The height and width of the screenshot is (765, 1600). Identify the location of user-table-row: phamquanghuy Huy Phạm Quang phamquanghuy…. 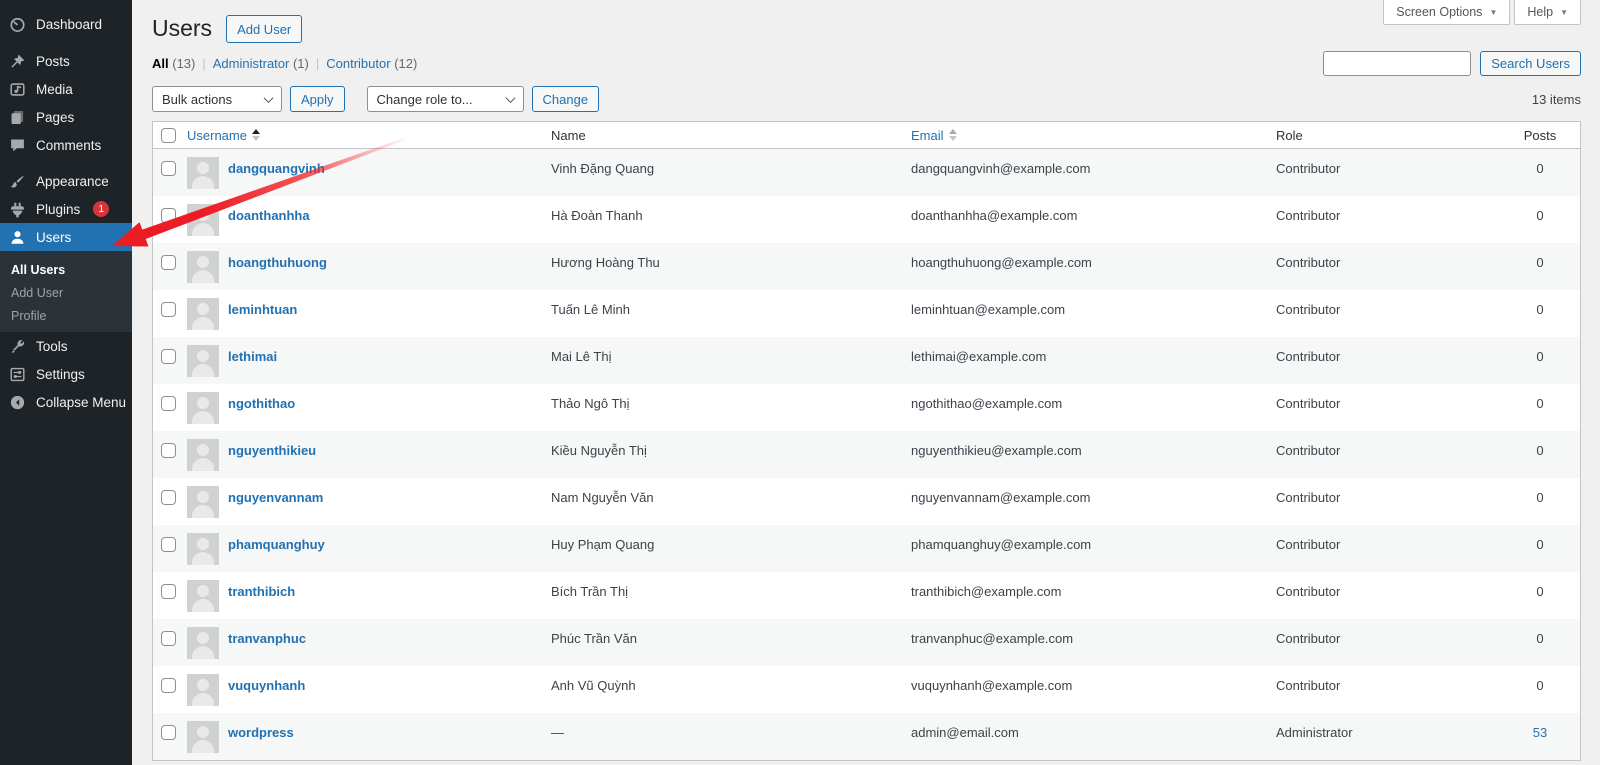
(866, 548).